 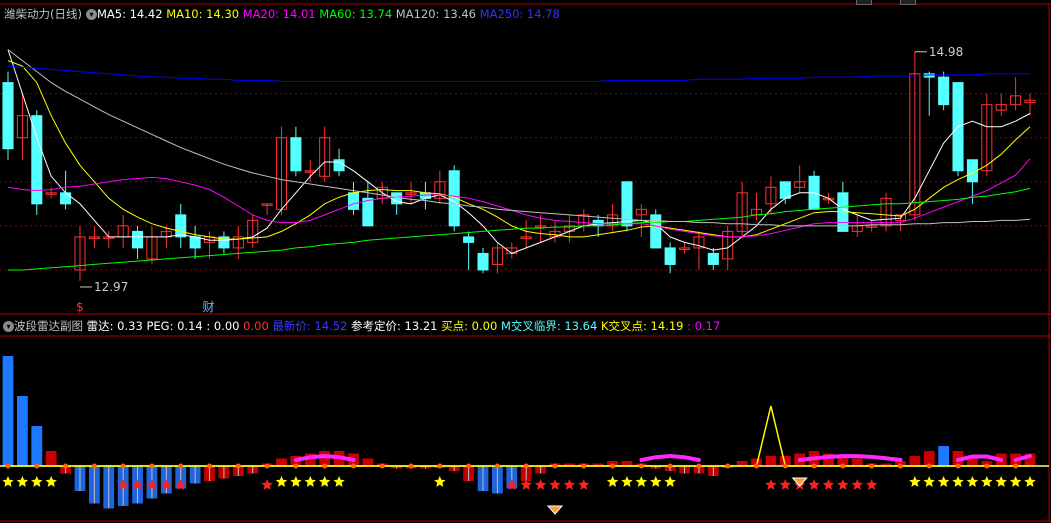 I want to click on ma5-label: MA5: 14.42, so click(x=129, y=14).